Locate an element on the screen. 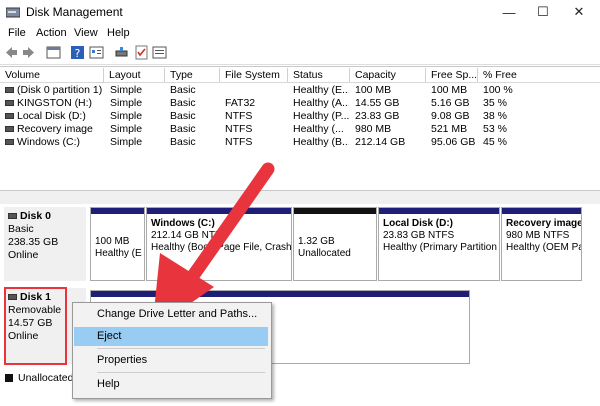  toolbar: ? is located at coordinates (300, 53).